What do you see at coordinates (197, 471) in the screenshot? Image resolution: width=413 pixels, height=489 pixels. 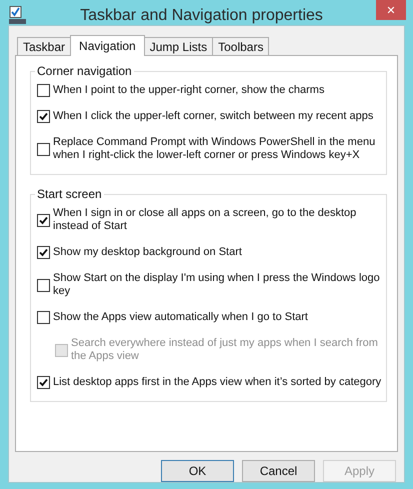 I see `dialog-button: OK` at bounding box center [197, 471].